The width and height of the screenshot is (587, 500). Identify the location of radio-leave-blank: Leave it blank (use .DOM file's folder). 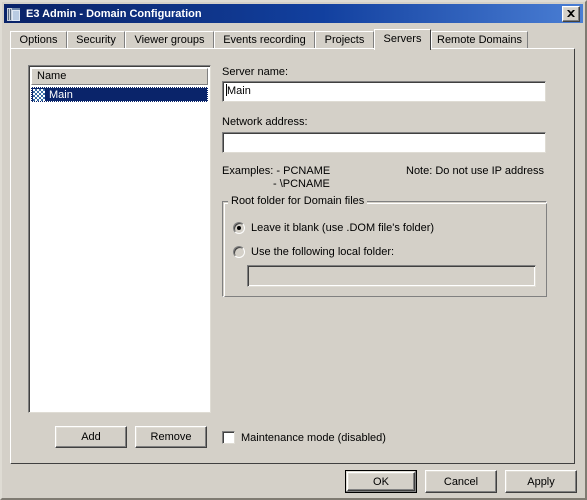
(333, 228).